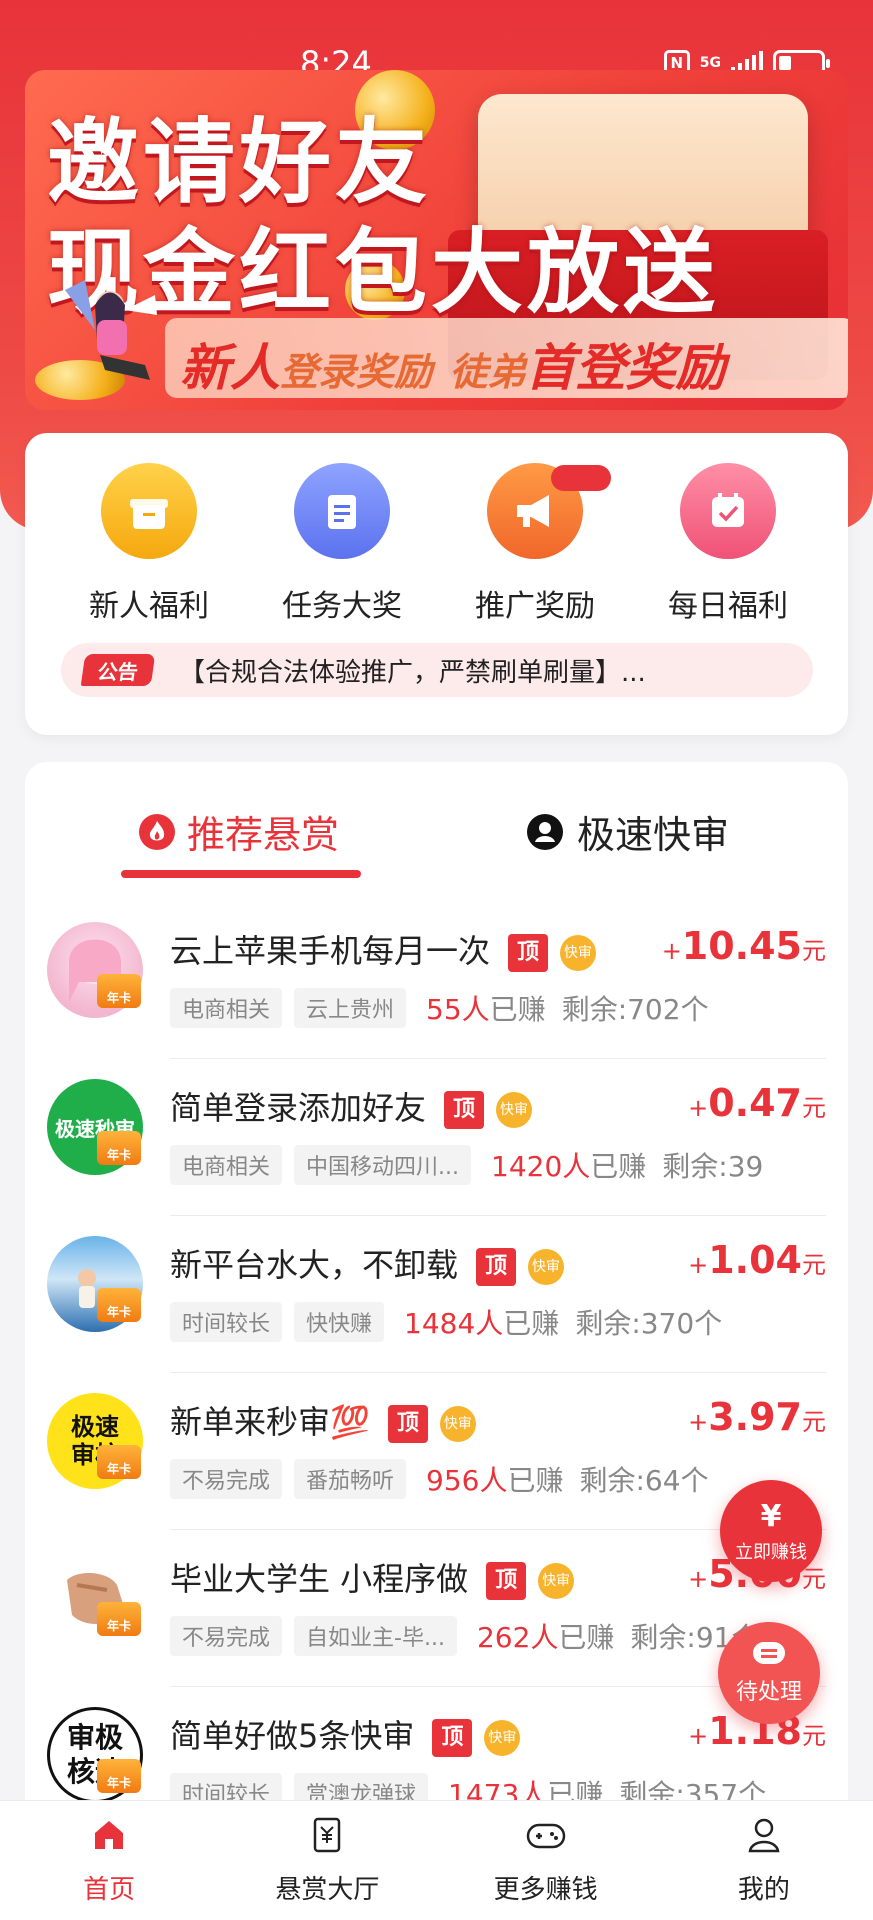  What do you see at coordinates (367, 1263) in the screenshot?
I see `task-title: 新平台水大，不卸载顶快审` at bounding box center [367, 1263].